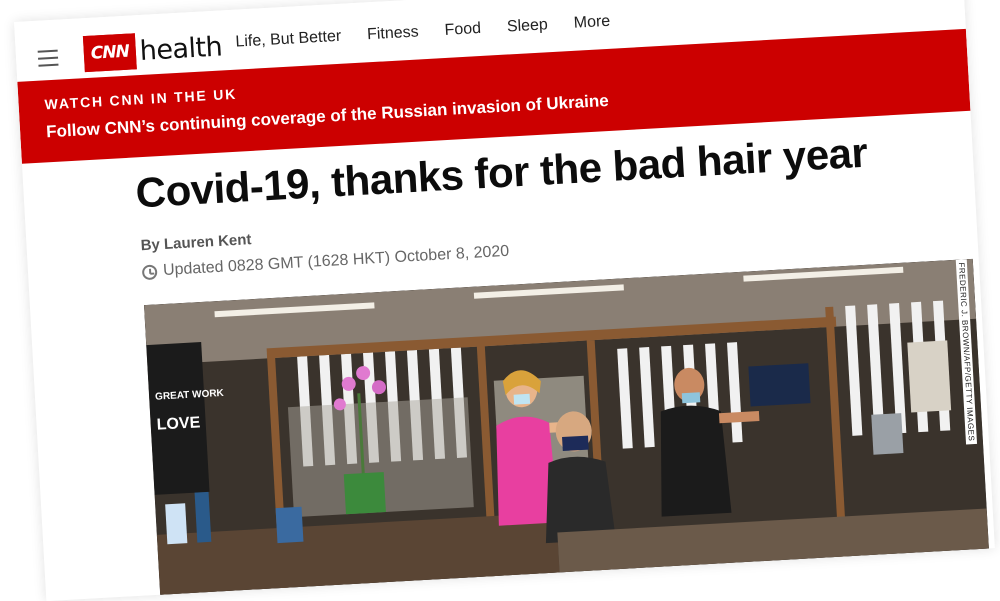 The image size is (1000, 601). Describe the element at coordinates (591, 23) in the screenshot. I see `nav-link-more: More` at that location.